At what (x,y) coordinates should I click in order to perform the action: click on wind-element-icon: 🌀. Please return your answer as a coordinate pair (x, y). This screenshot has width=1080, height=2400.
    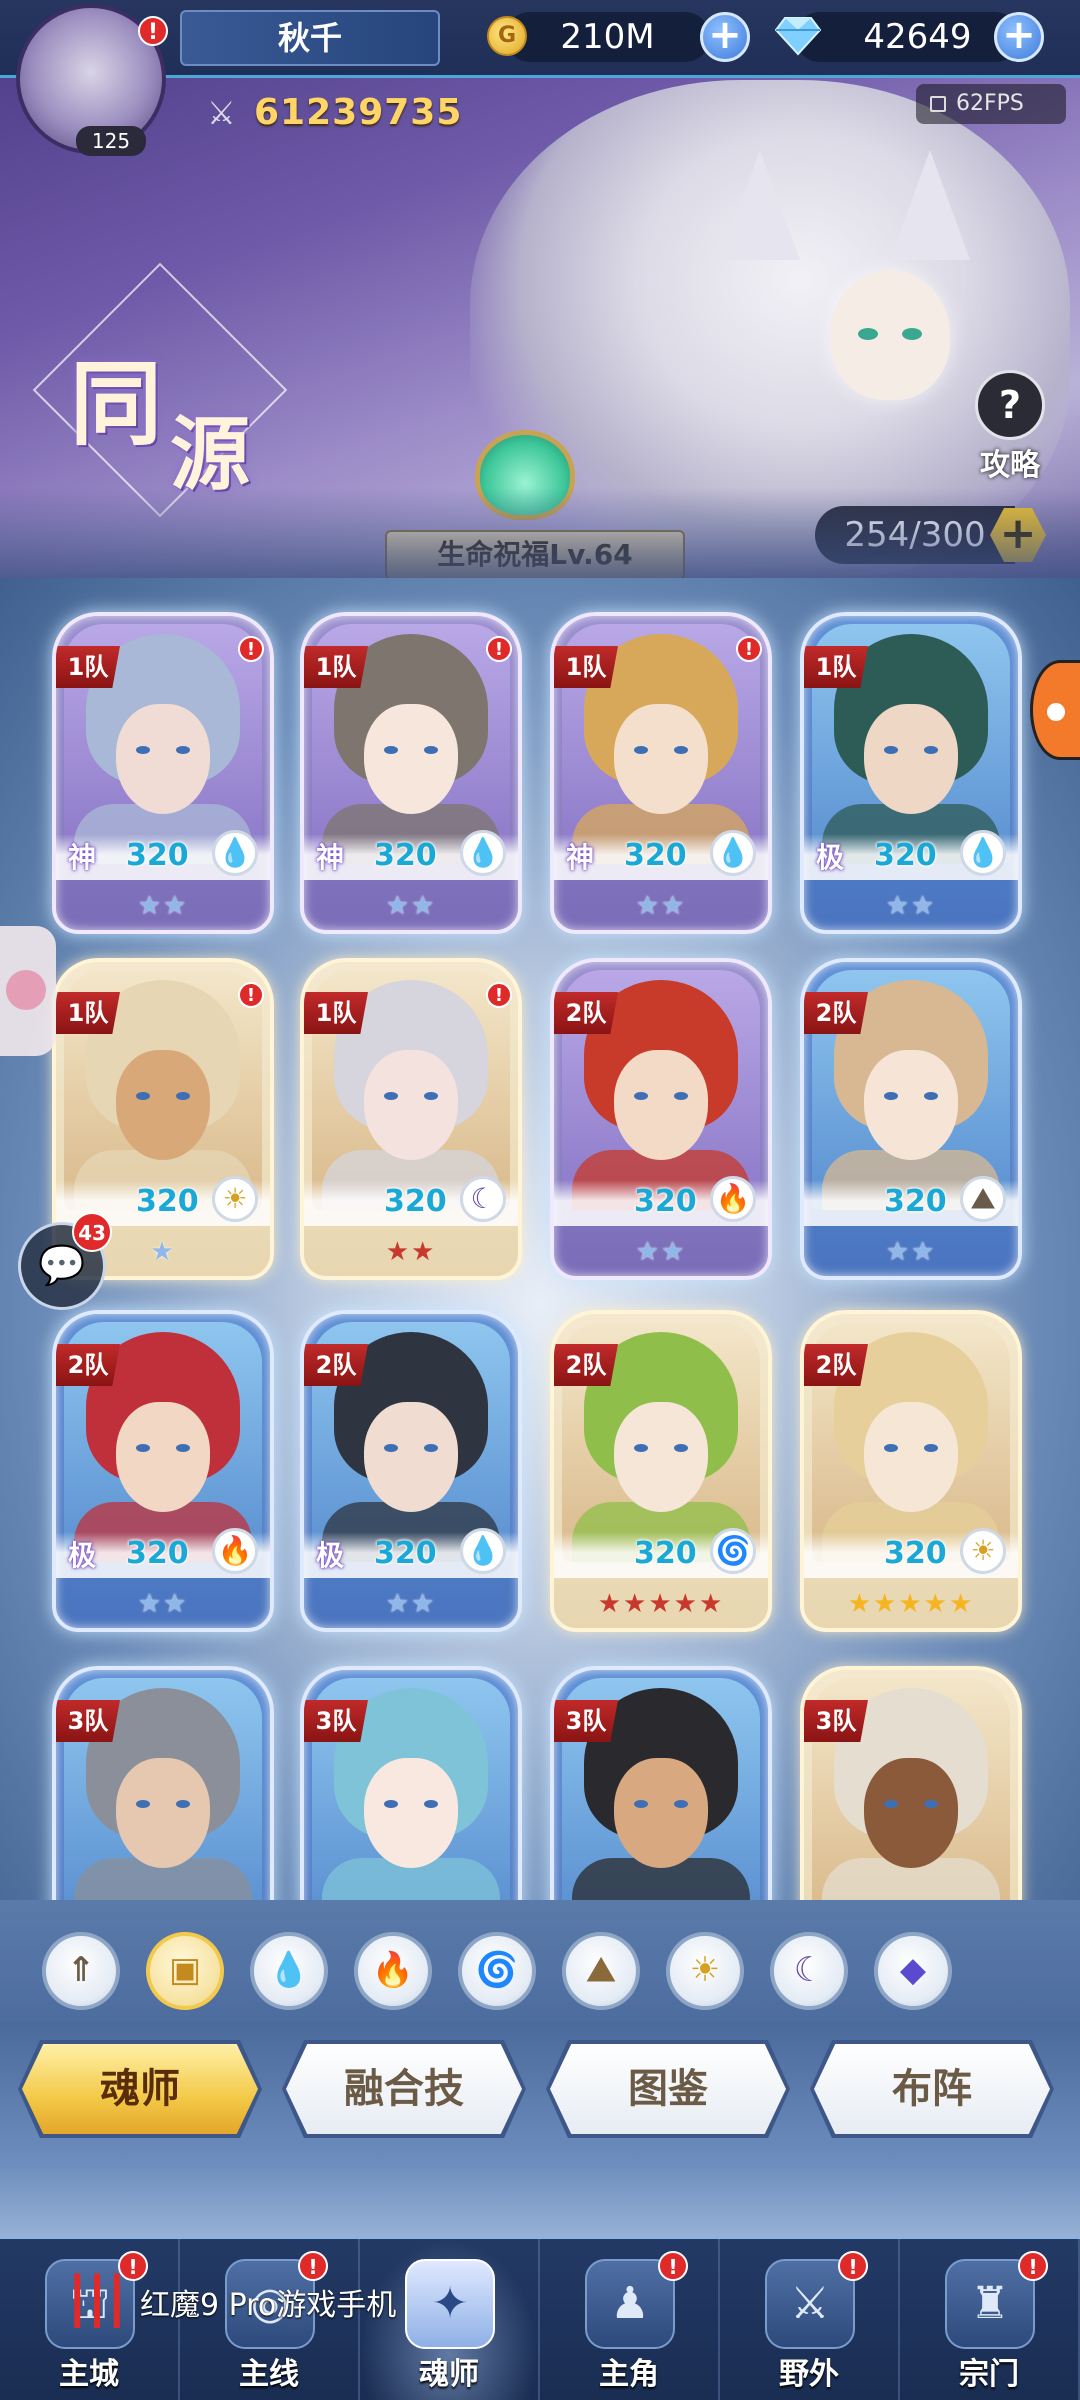
    Looking at the image, I should click on (733, 1551).